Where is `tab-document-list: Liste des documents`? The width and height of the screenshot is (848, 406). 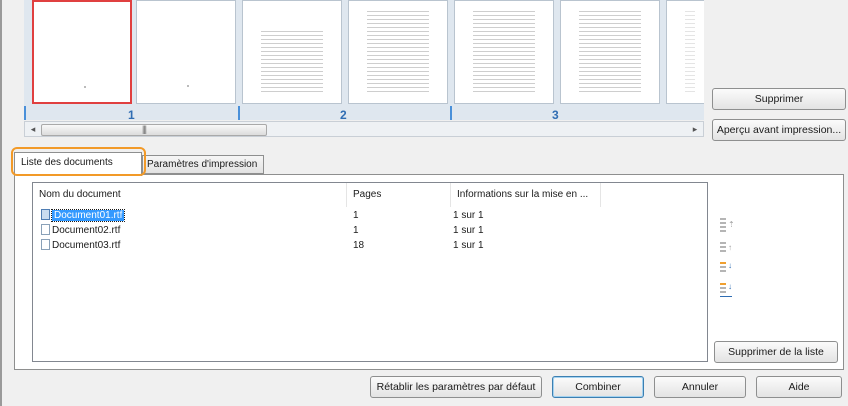
tab-document-list: Liste des documents is located at coordinates (78, 164).